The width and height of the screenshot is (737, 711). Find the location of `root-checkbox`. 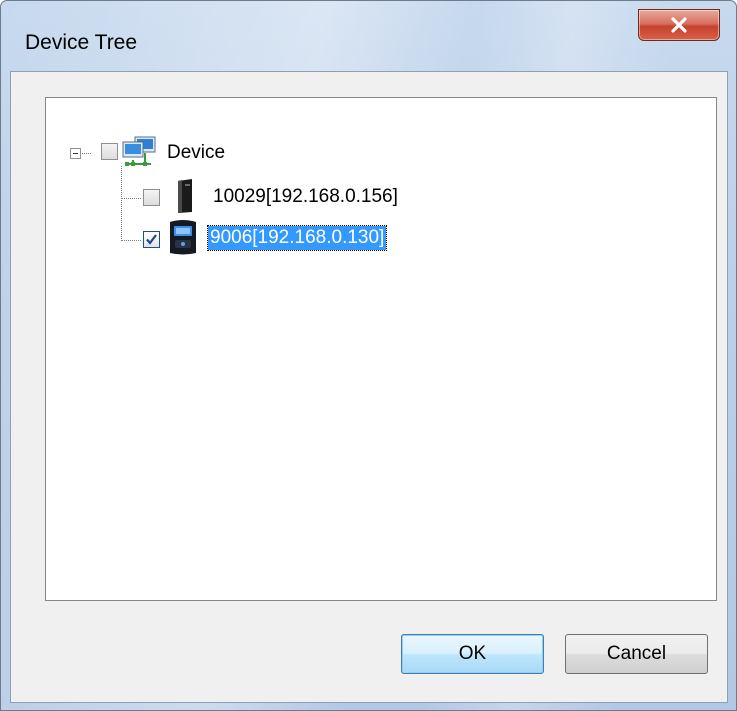

root-checkbox is located at coordinates (109, 151).